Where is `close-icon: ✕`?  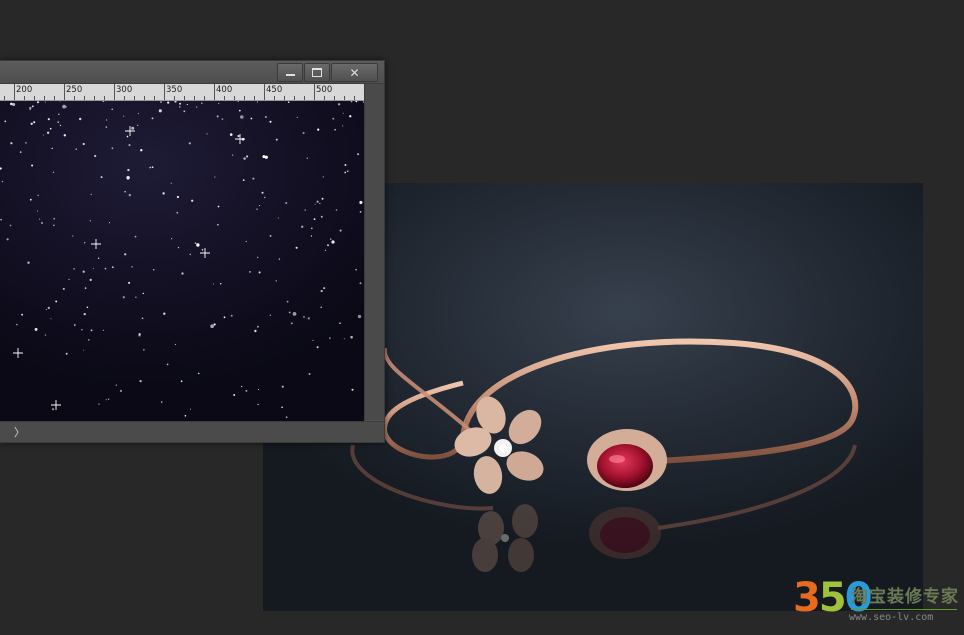 close-icon: ✕ is located at coordinates (354, 72).